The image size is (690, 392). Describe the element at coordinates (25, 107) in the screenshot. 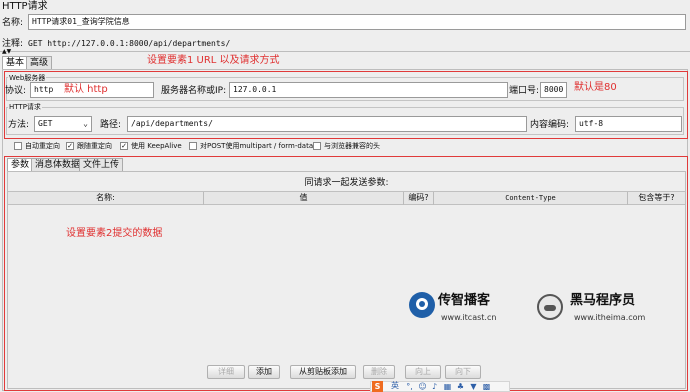

I see `http-request-legend: HTTP请求` at that location.